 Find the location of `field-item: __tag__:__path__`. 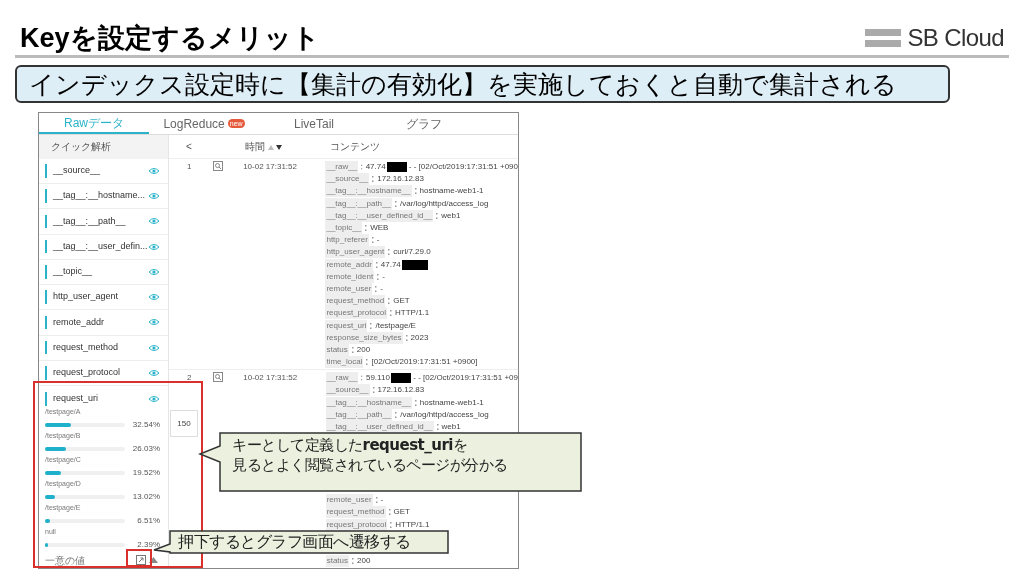

field-item: __tag__:__path__ is located at coordinates (103, 222).